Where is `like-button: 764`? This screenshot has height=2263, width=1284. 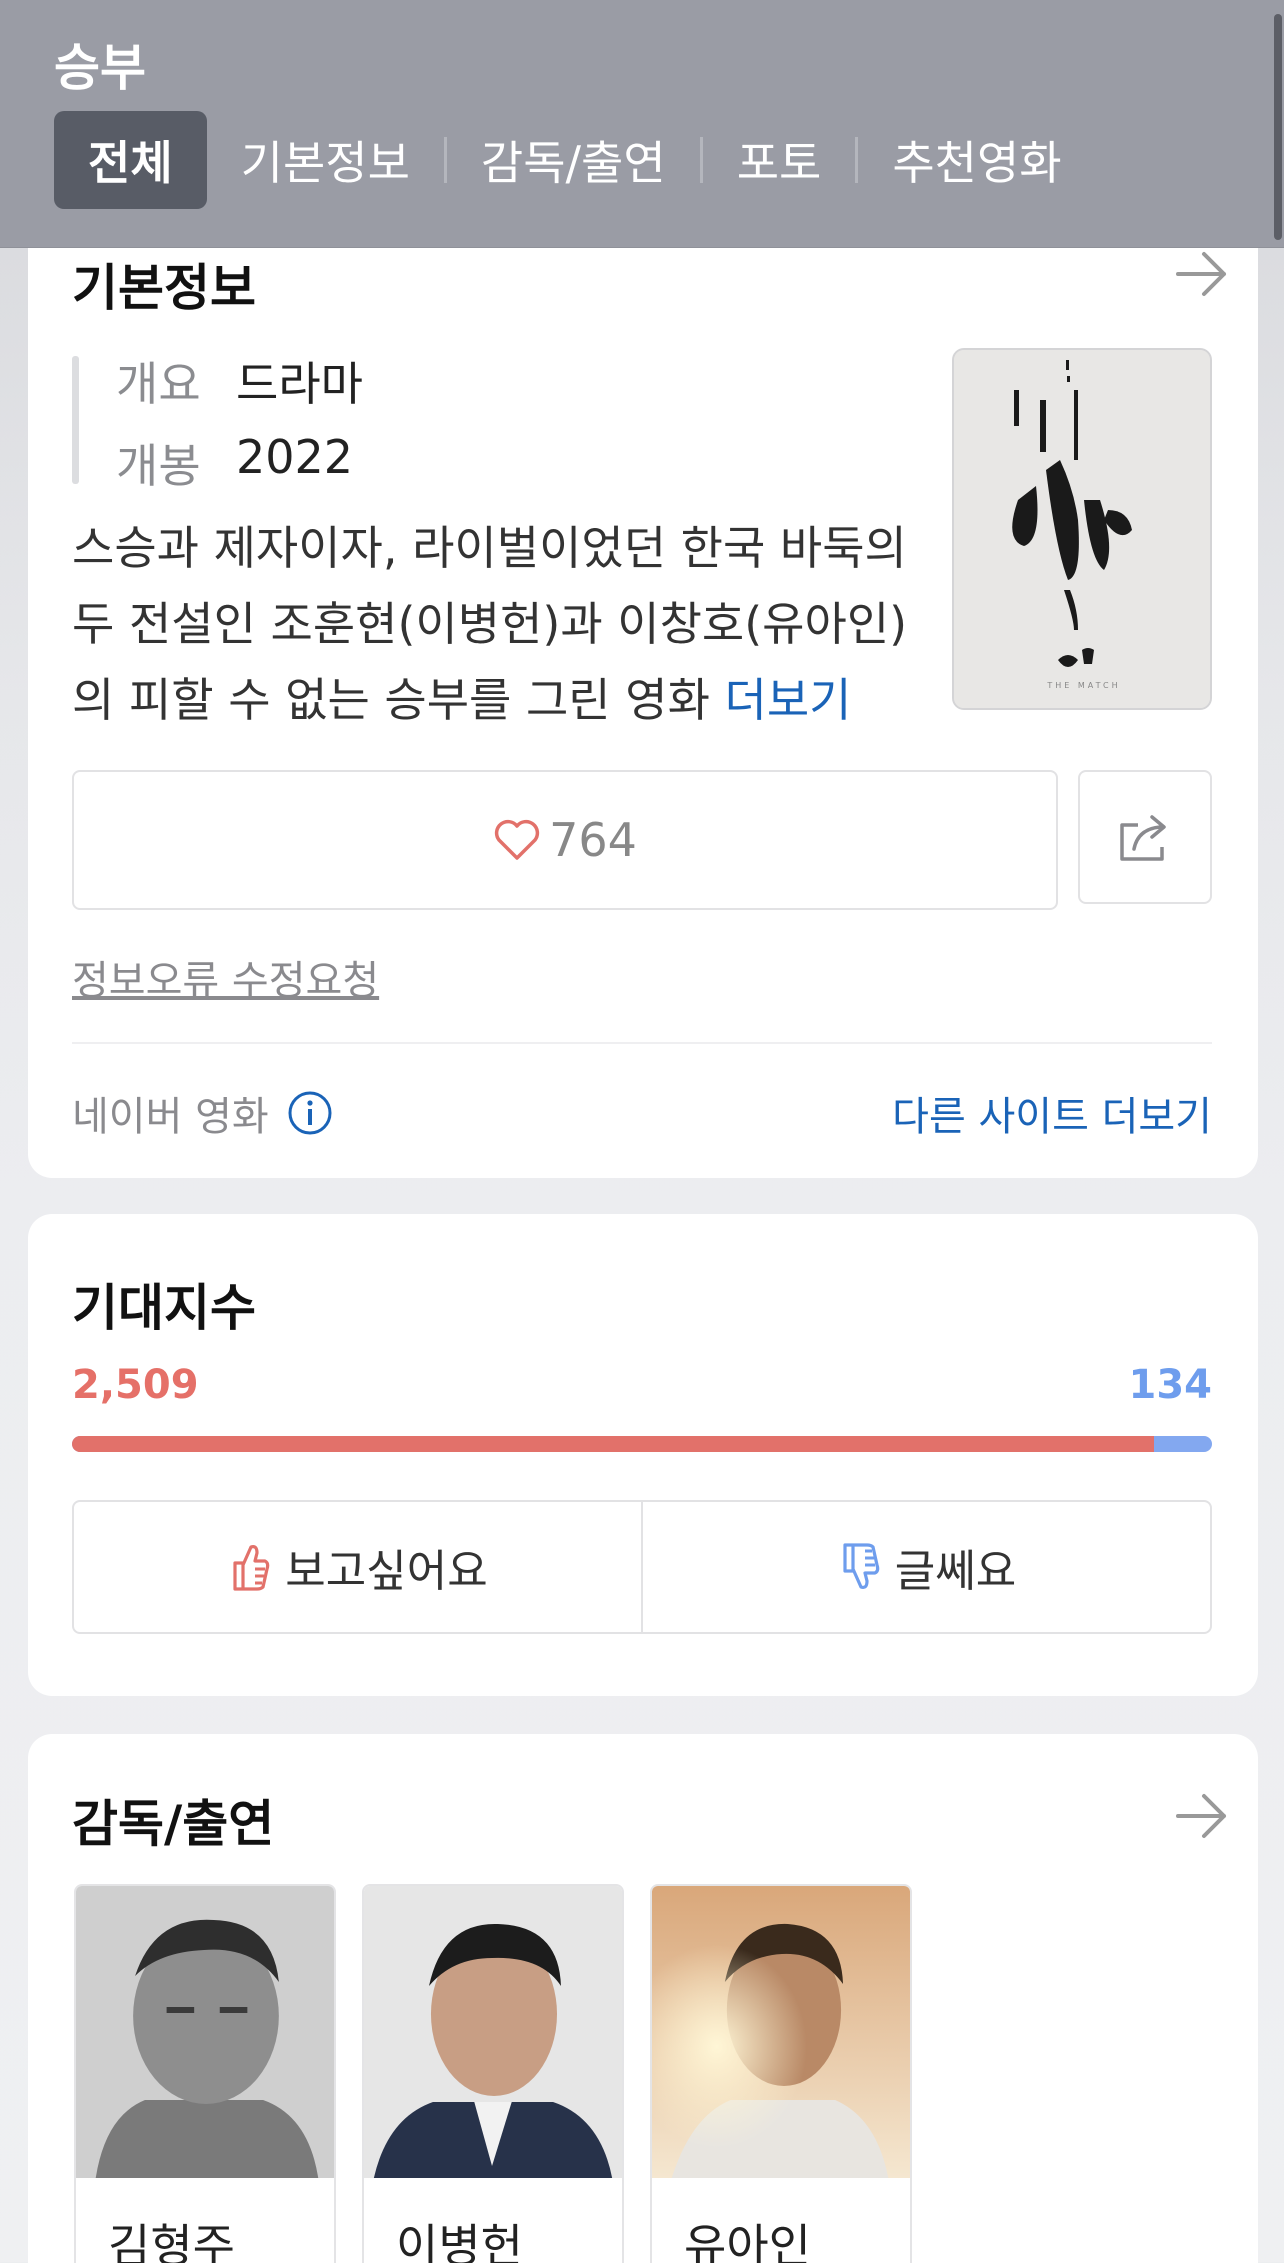 like-button: 764 is located at coordinates (565, 840).